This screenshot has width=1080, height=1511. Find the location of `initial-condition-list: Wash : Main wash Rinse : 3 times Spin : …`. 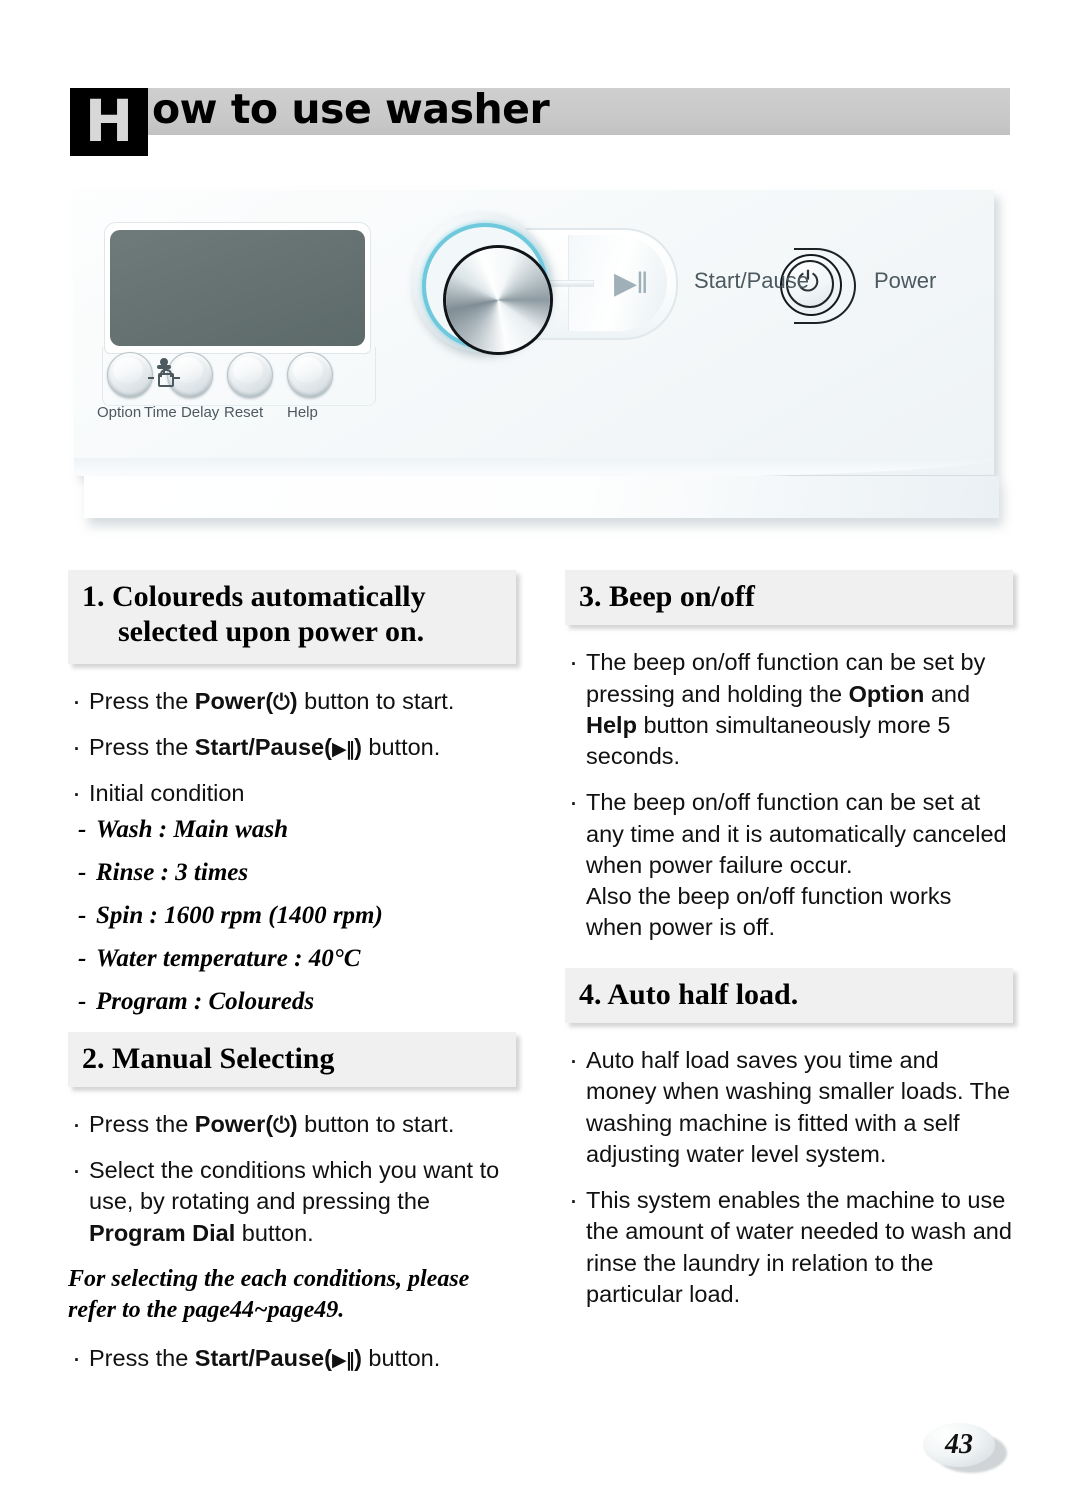

initial-condition-list: Wash : Main wash Rinse : 3 times Spin : … is located at coordinates (292, 915).